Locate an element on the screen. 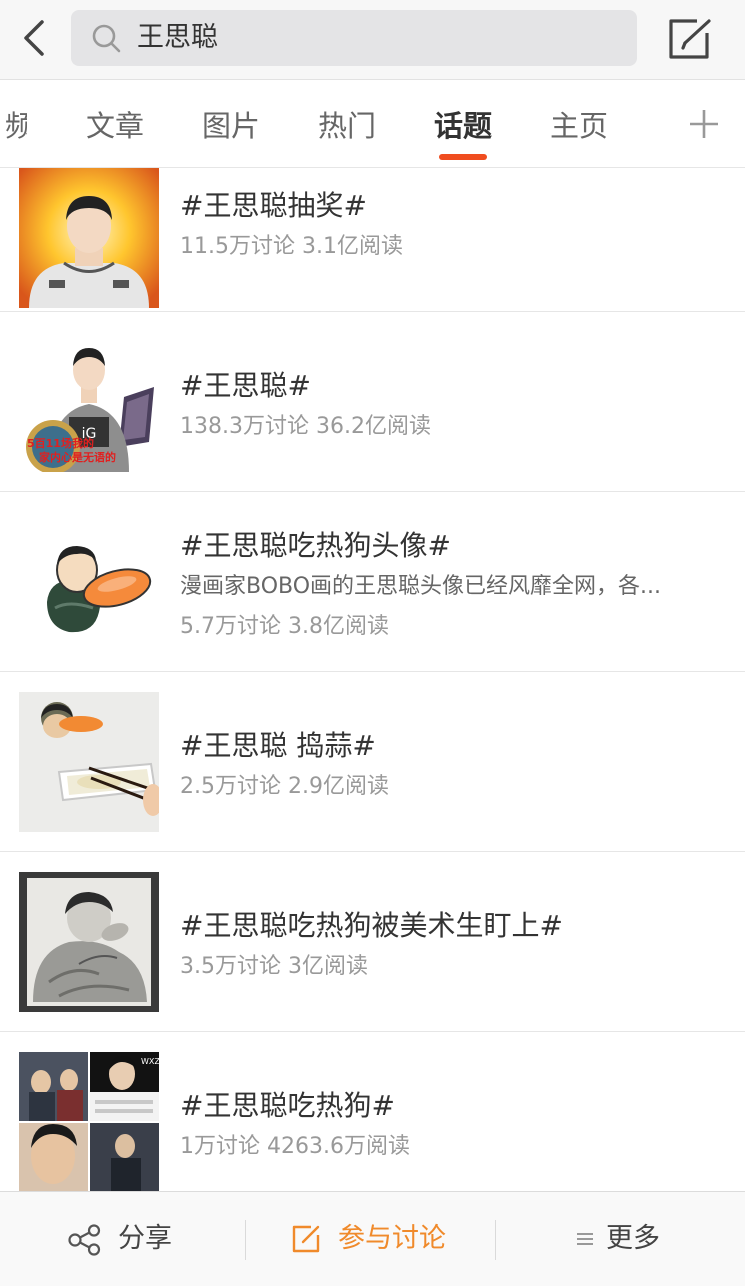  menu-icon is located at coordinates (585, 1239).